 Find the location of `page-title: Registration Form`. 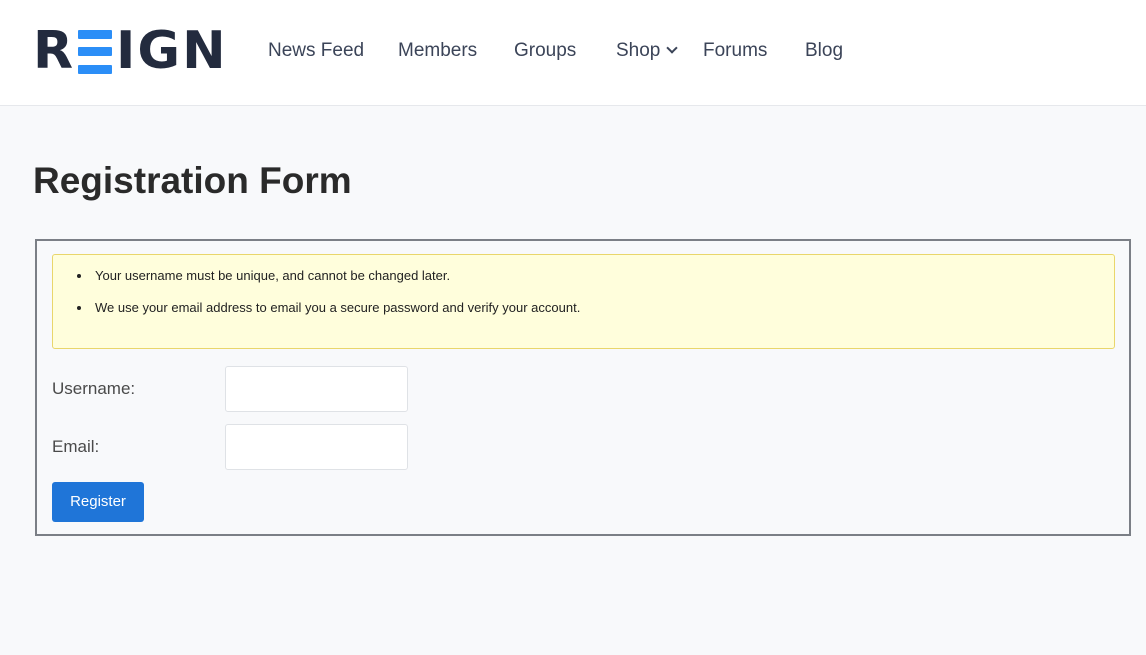

page-title: Registration Form is located at coordinates (192, 180).